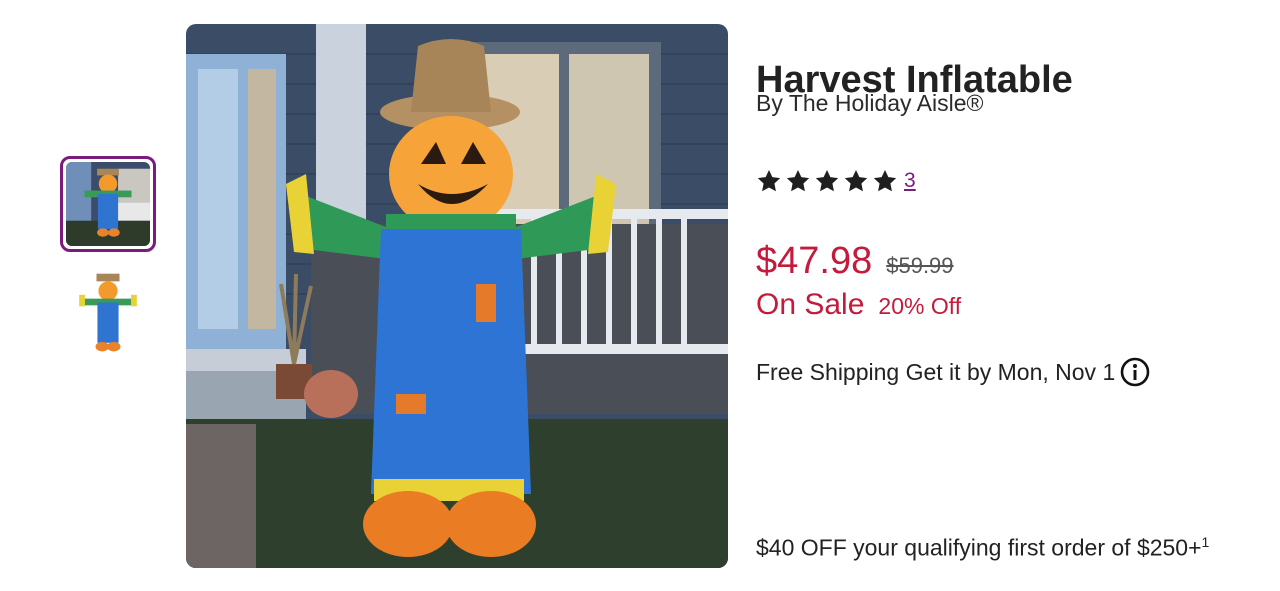 This screenshot has width=1280, height=591. Describe the element at coordinates (936, 371) in the screenshot. I see `shipping-text: Free Shipping Get it by Mon, Nov 1` at that location.